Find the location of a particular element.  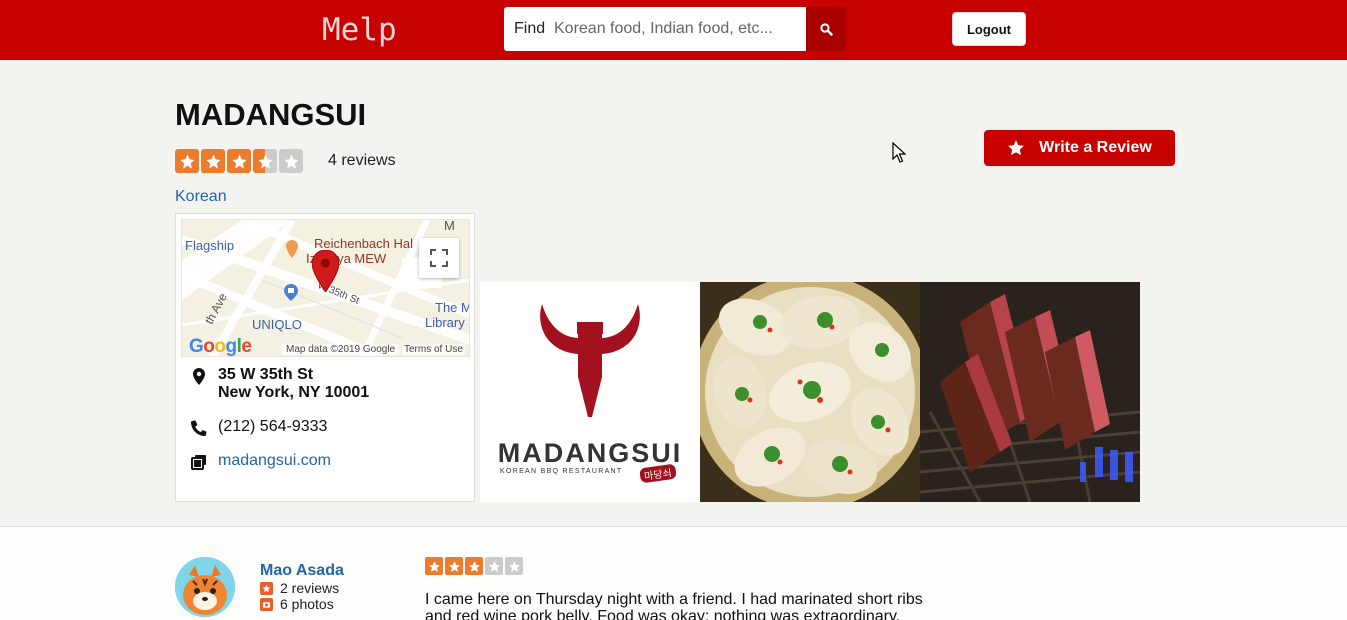

search-input is located at coordinates (676, 29).